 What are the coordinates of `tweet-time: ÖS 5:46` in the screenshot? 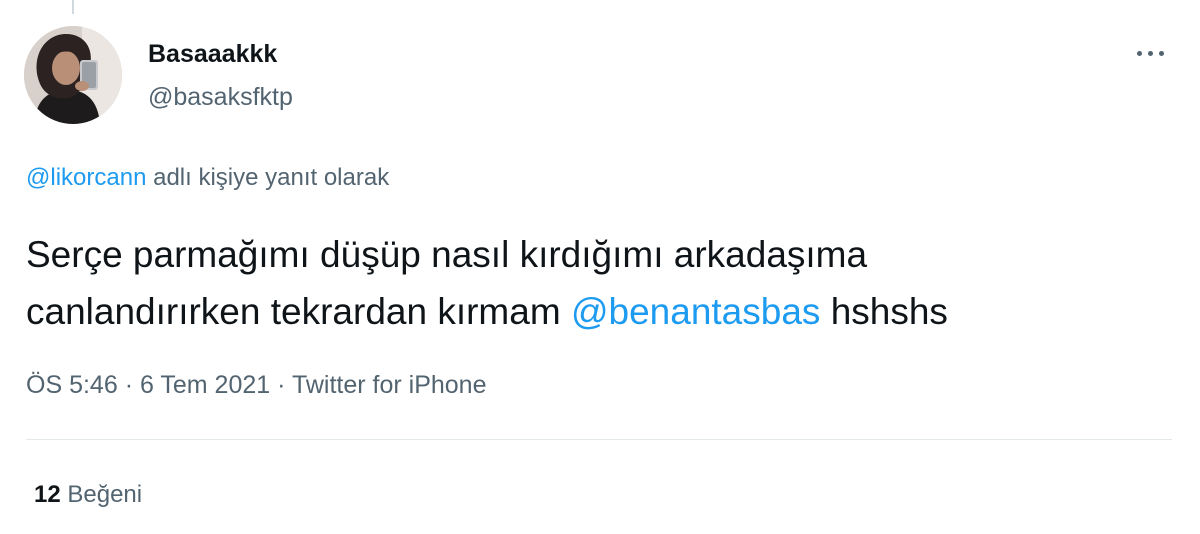 It's located at (72, 385).